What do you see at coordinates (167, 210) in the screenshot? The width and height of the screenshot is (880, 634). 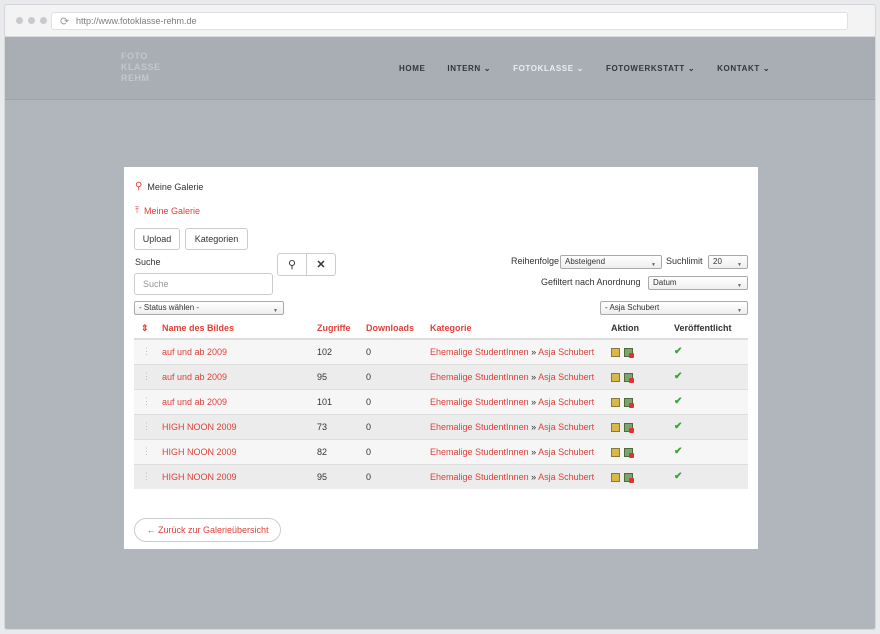 I see `upload-gallery-link: ⤒ Meine Galerie` at bounding box center [167, 210].